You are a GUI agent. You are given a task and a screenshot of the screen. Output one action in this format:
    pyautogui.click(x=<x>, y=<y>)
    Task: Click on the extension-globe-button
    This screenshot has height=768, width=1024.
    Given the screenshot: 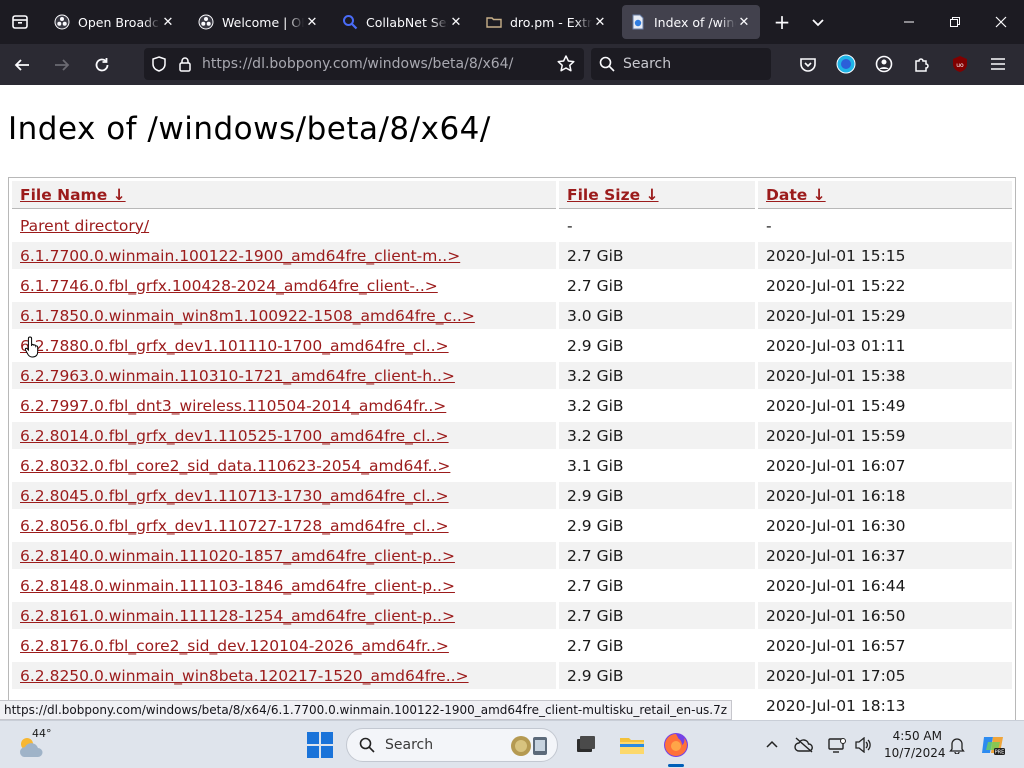 What is the action you would take?
    pyautogui.click(x=846, y=64)
    